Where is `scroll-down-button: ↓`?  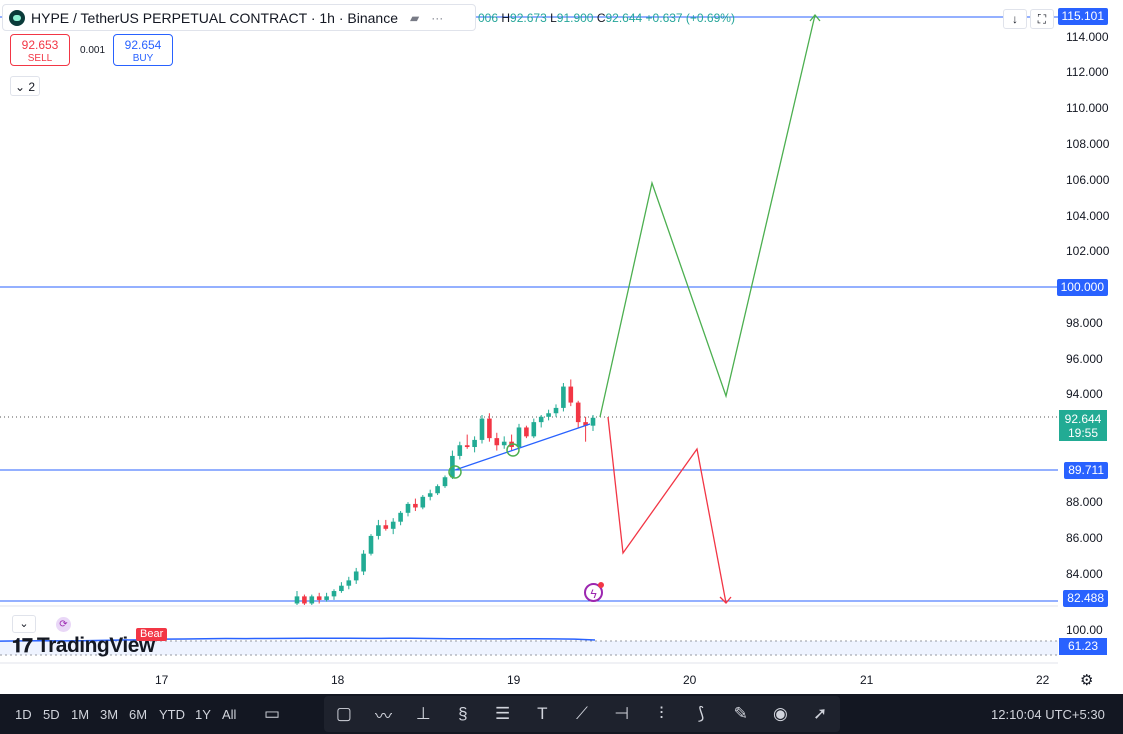 scroll-down-button: ↓ is located at coordinates (1015, 19).